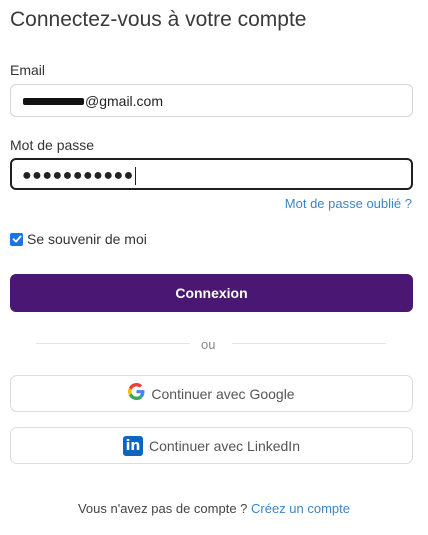 Image resolution: width=428 pixels, height=535 pixels. I want to click on email-value: @gmail.com, so click(93, 101).